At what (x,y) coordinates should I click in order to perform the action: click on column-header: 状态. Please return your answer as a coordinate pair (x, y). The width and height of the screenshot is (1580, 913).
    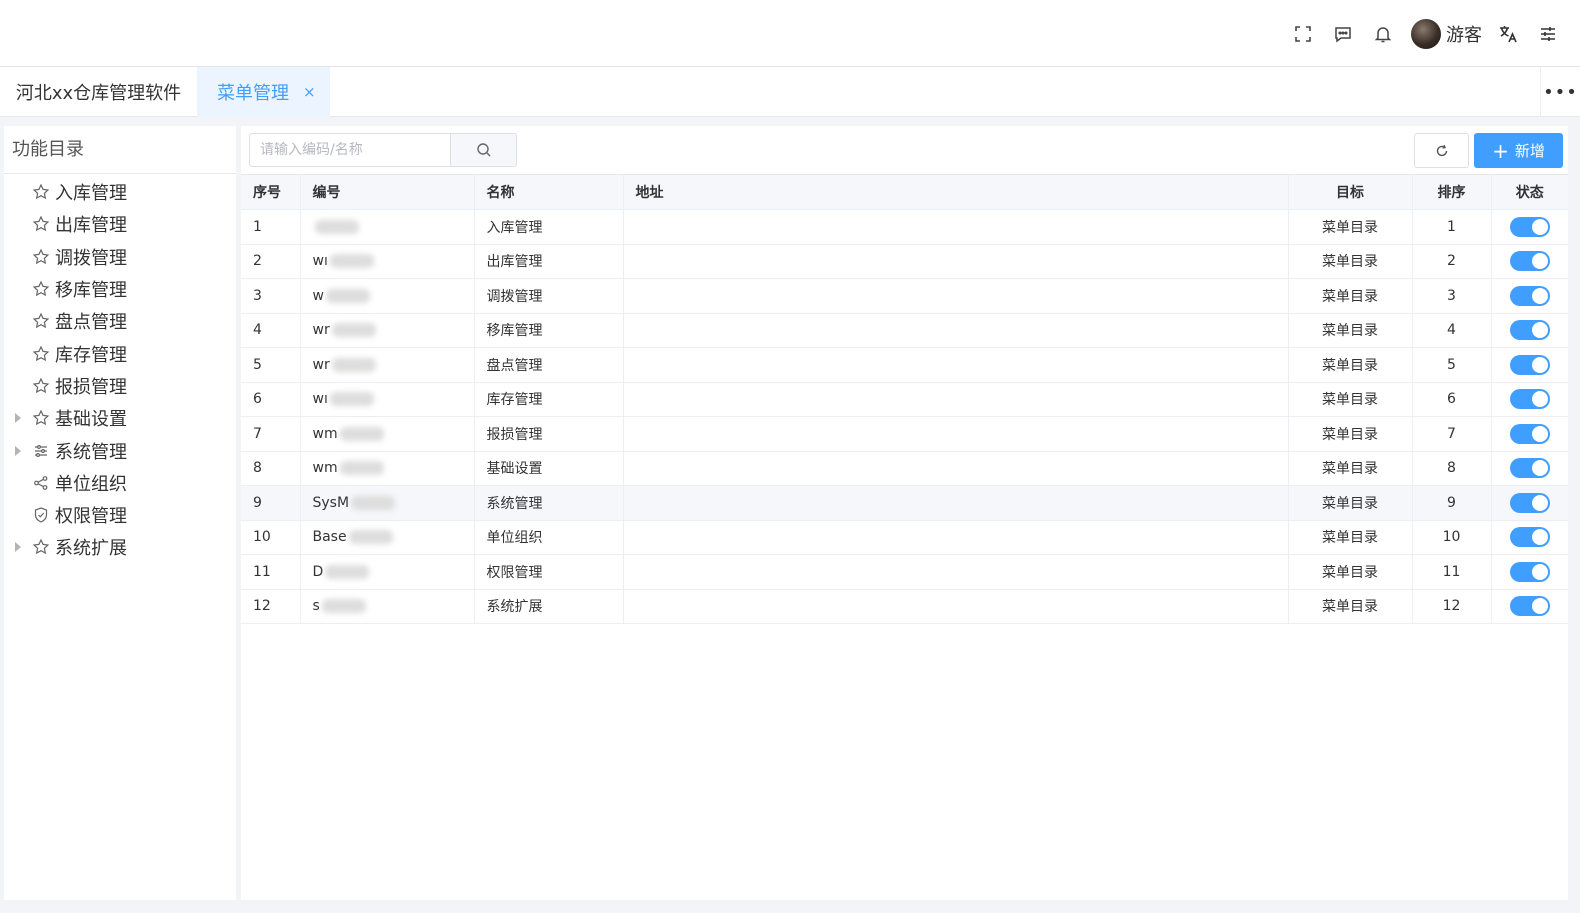
    Looking at the image, I should click on (1529, 192).